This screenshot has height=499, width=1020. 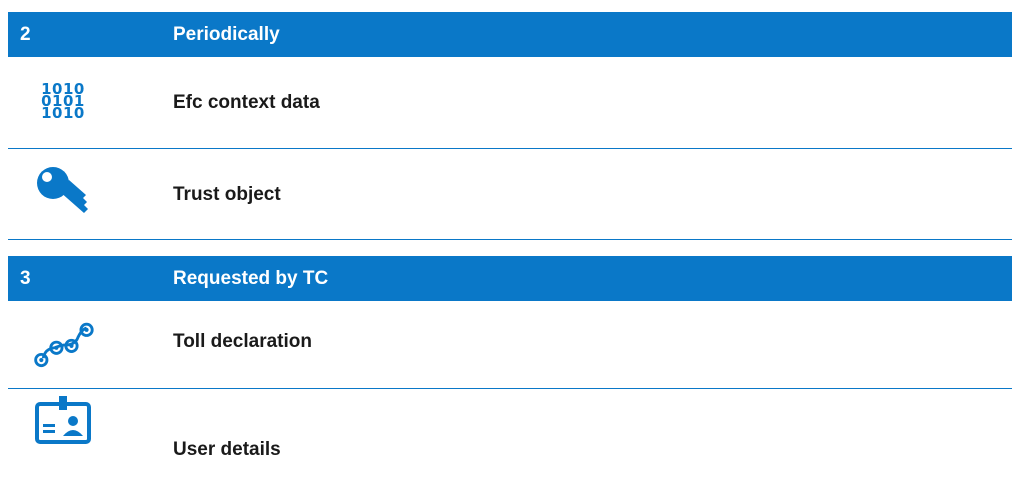 What do you see at coordinates (63, 344) in the screenshot?
I see `route-points-icon` at bounding box center [63, 344].